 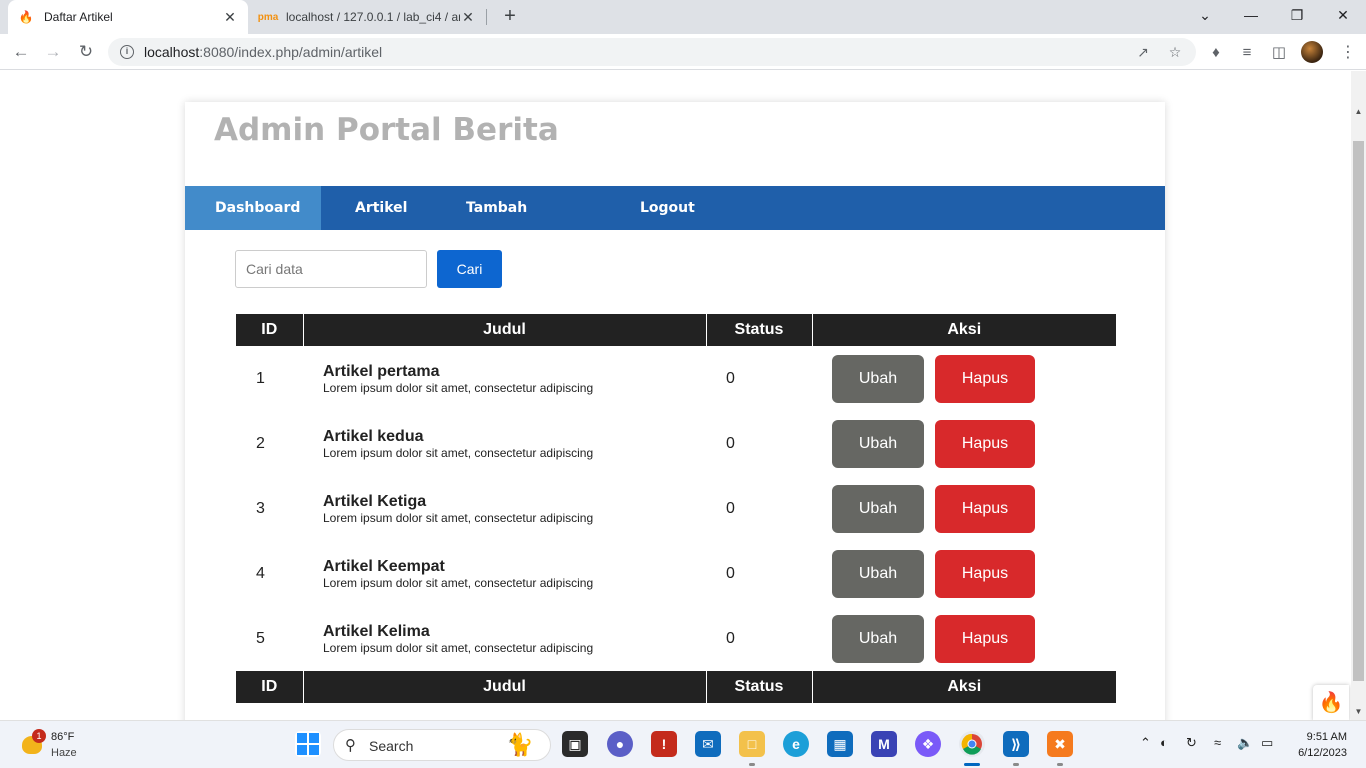 What do you see at coordinates (308, 744) in the screenshot?
I see `windows-start-icon` at bounding box center [308, 744].